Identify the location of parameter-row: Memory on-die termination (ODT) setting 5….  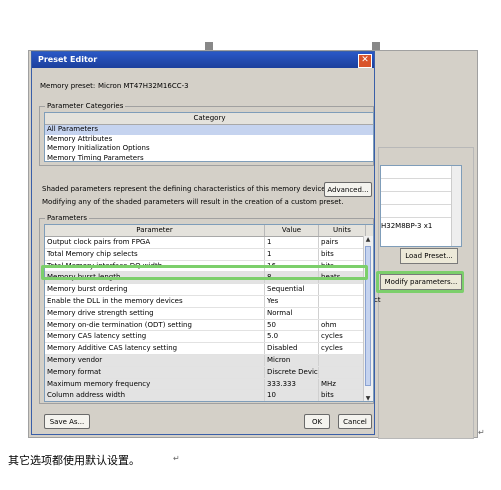
(209, 325).